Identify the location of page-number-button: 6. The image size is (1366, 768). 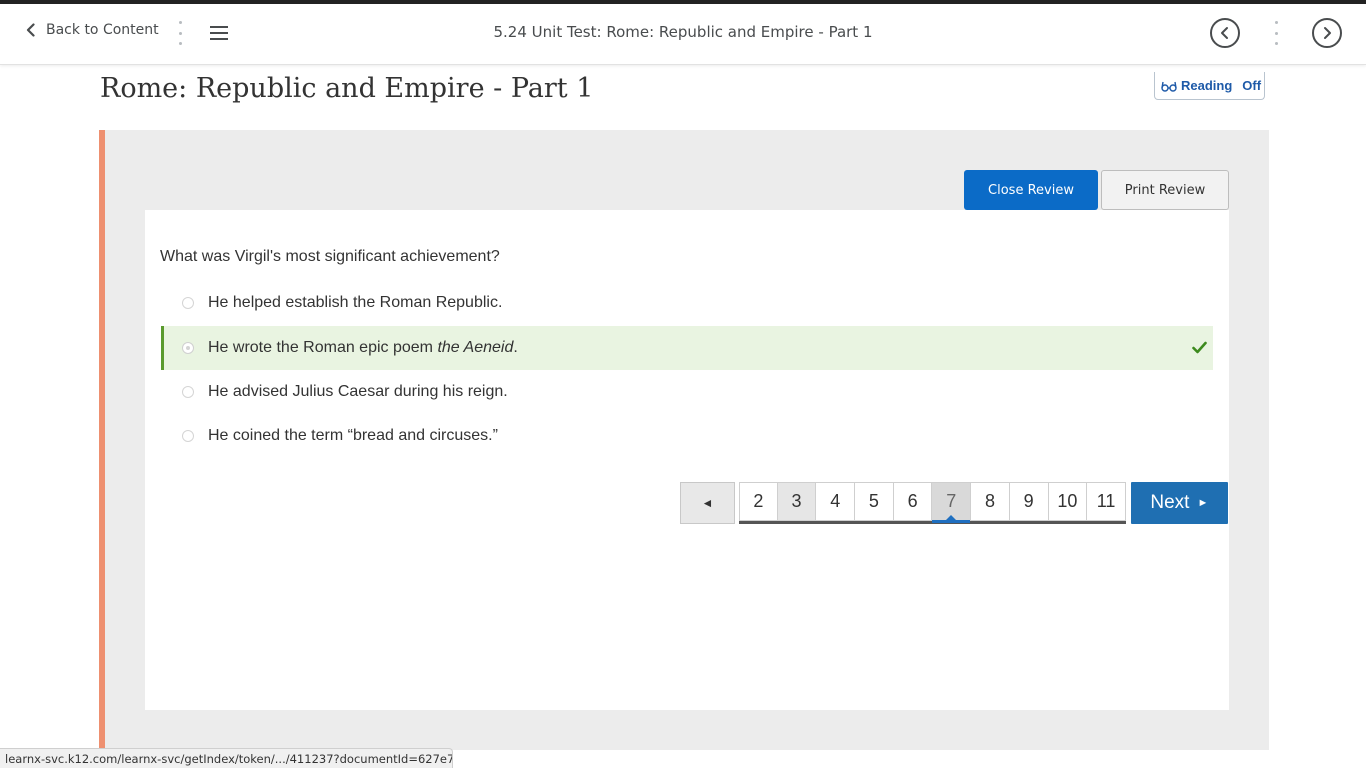
(913, 501).